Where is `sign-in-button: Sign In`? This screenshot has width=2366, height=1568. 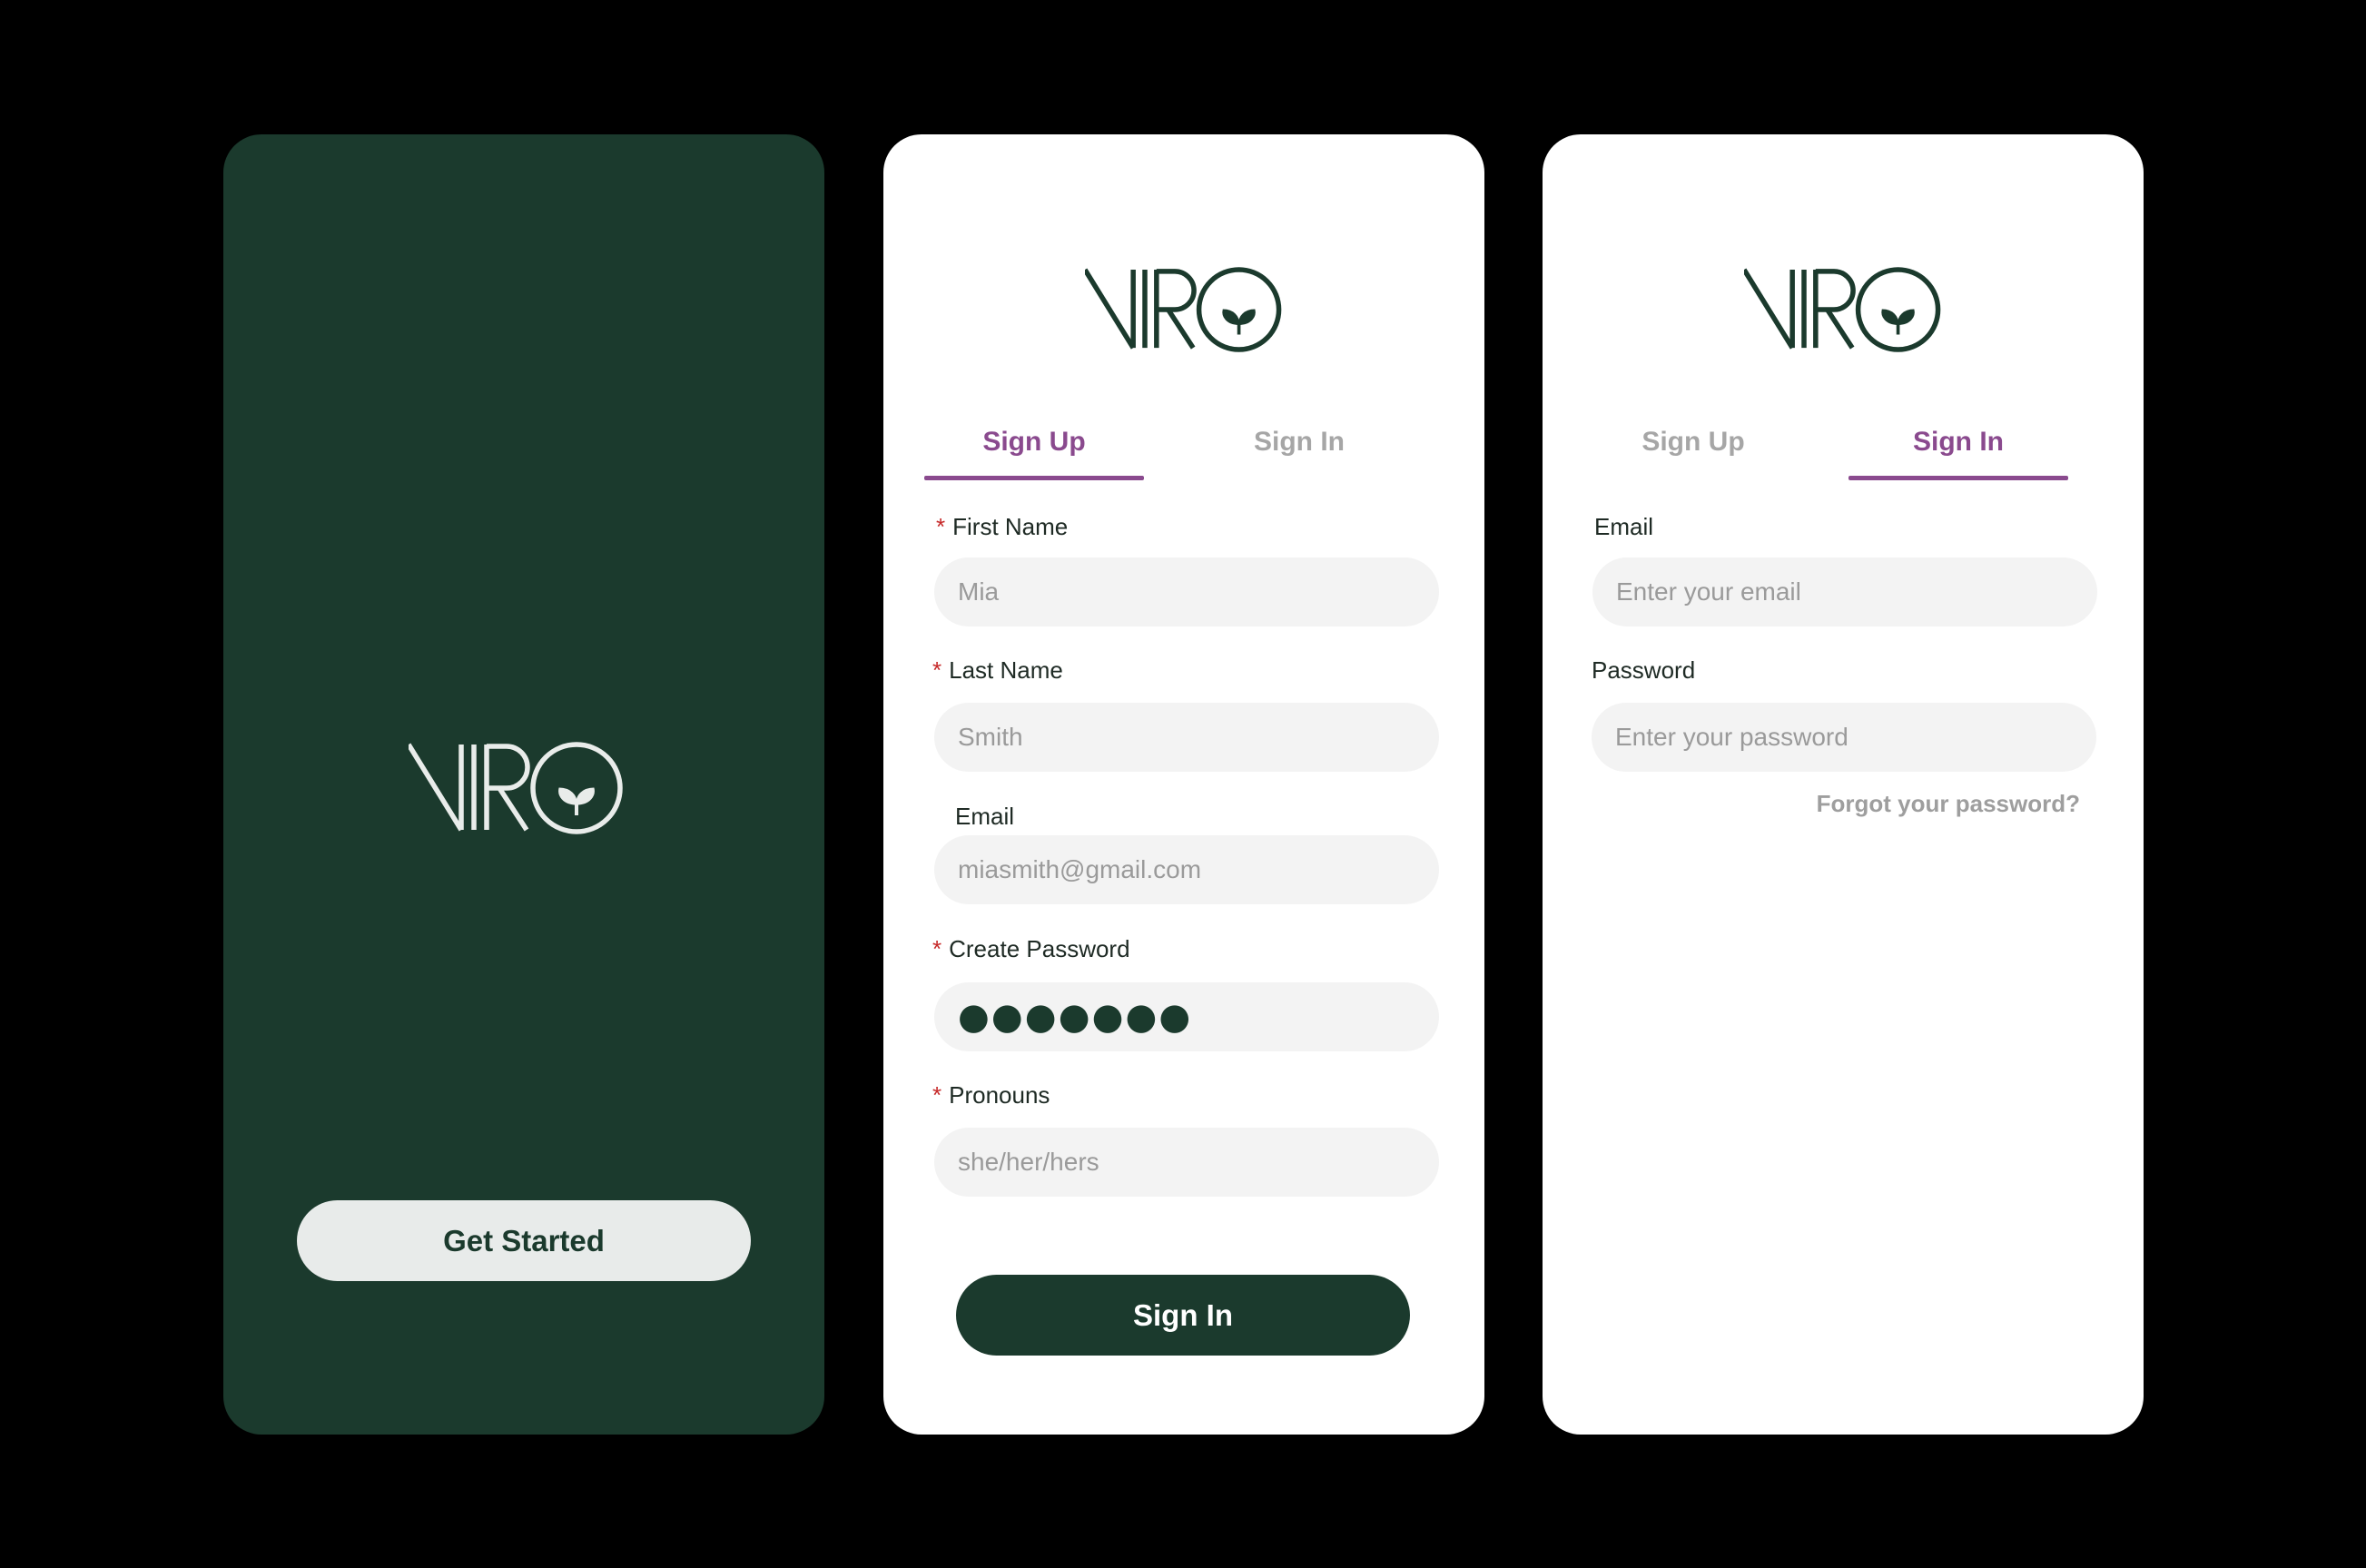
sign-in-button: Sign In is located at coordinates (1183, 1315).